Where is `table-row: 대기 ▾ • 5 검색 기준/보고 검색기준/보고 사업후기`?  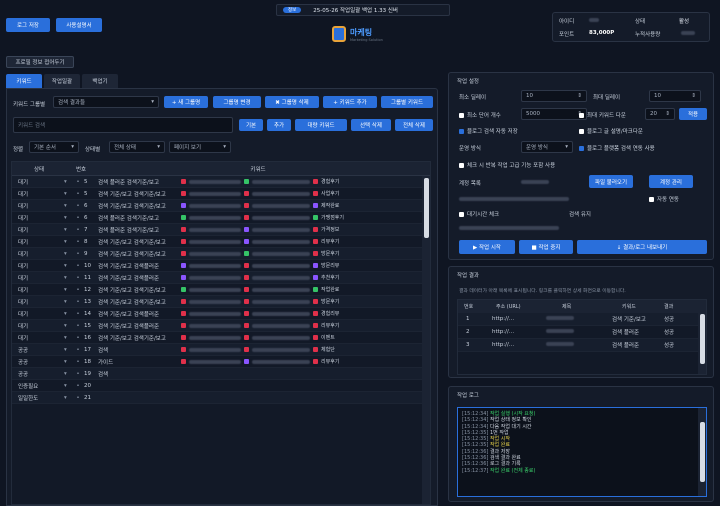
table-row: 대기 ▾ • 5 검색 기준/보고 검색기준/보고 사업후기 is located at coordinates (217, 194).